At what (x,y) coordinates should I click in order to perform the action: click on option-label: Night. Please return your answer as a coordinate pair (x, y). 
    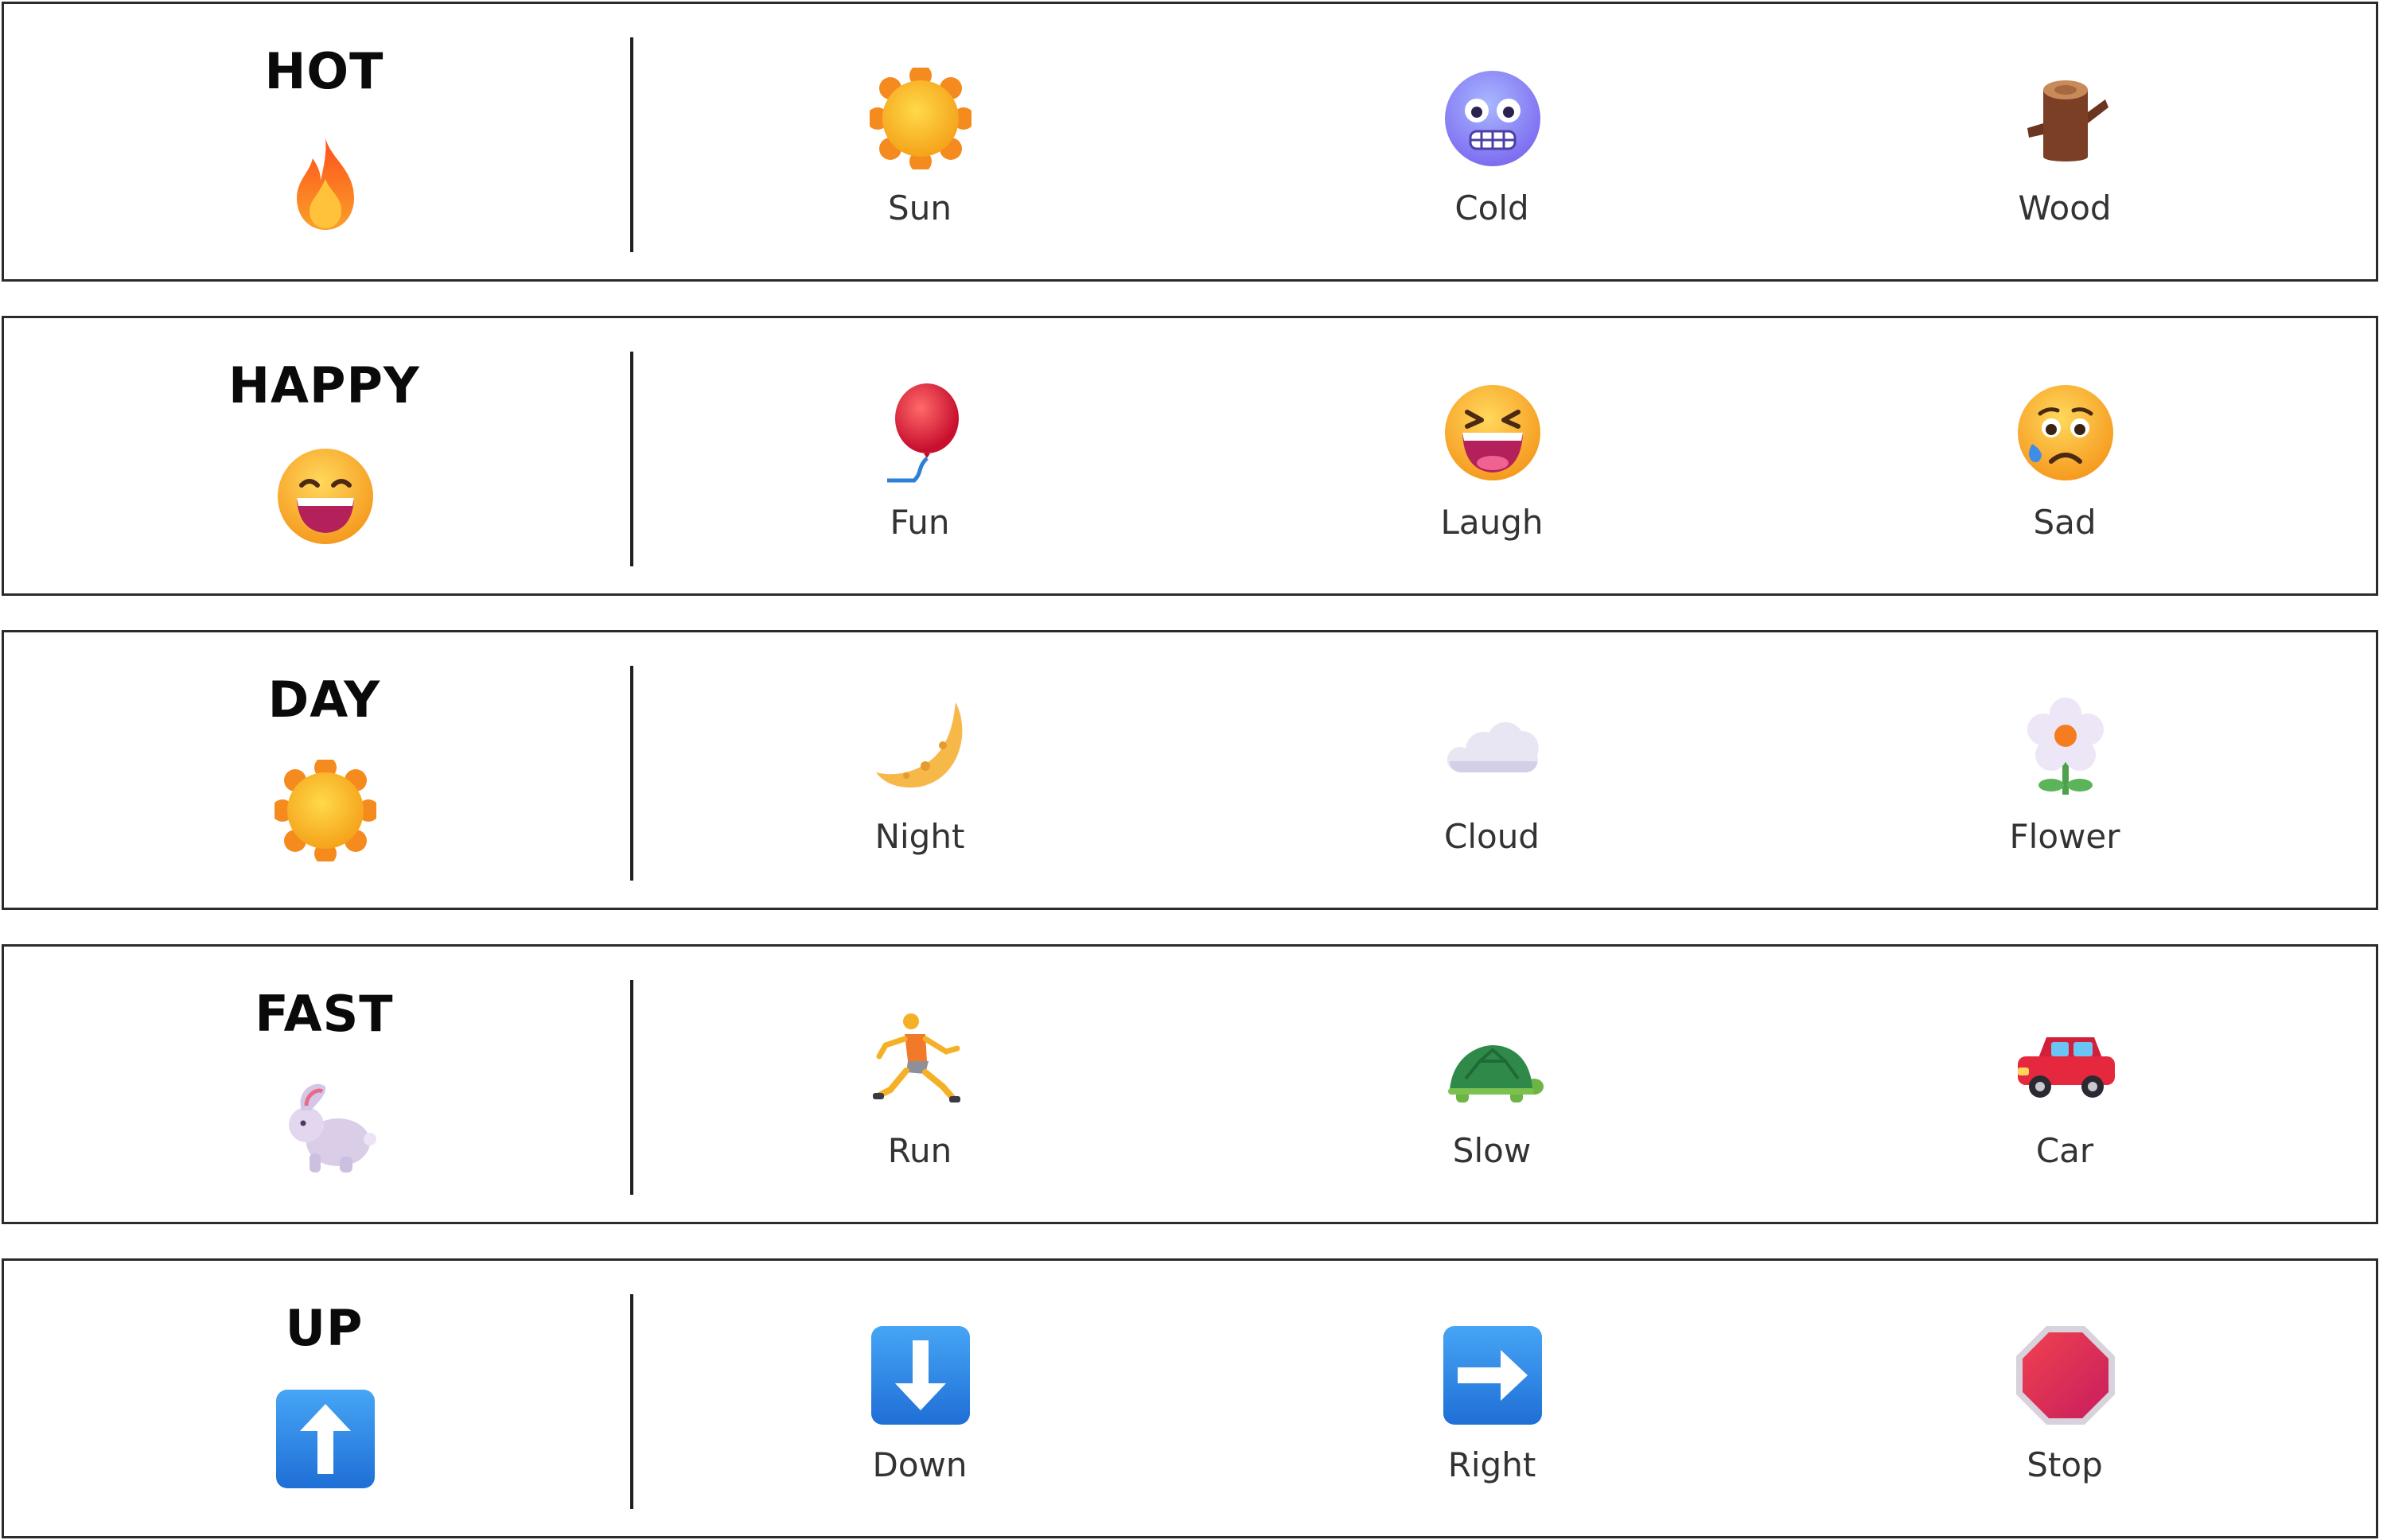
    Looking at the image, I should click on (919, 836).